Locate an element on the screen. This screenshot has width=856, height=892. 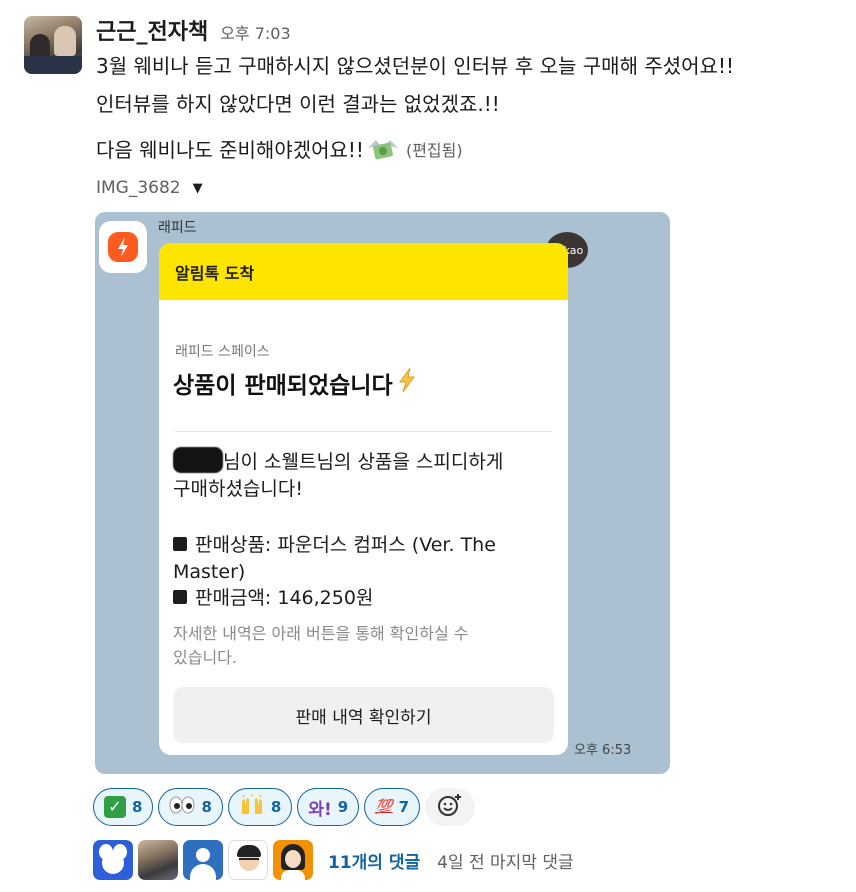
message-header: 근근_전자책 오후 7:03 is located at coordinates (193, 30).